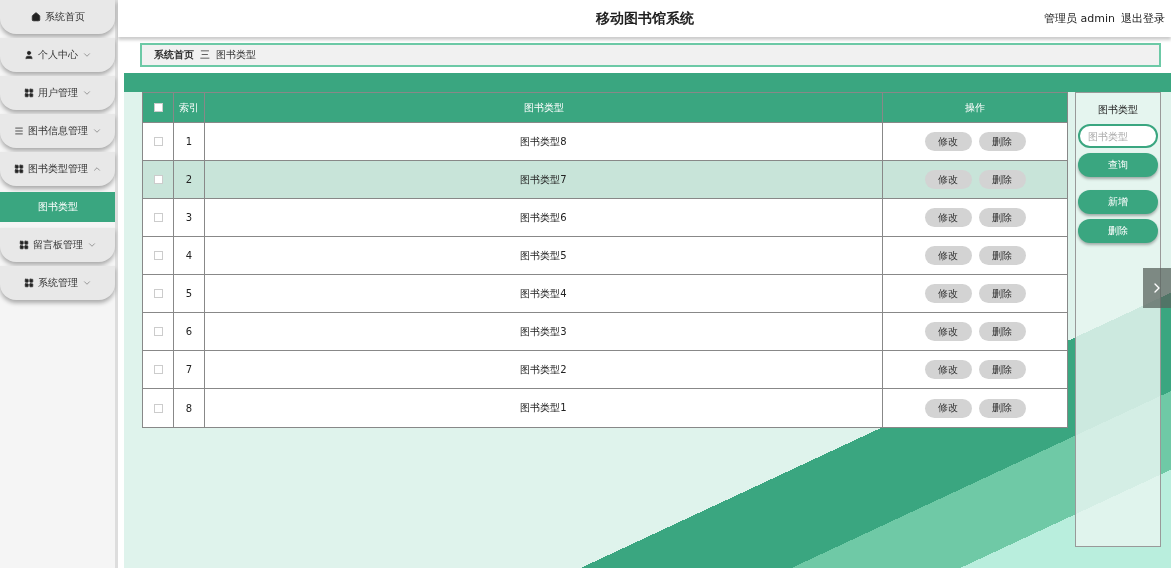  Describe the element at coordinates (543, 255) in the screenshot. I see `type-cell: 图书类型5` at that location.